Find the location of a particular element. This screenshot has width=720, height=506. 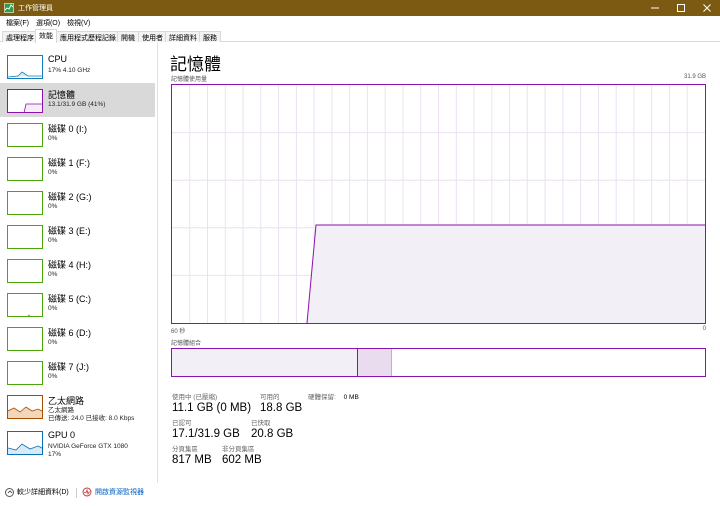

open-resource-monitor-link: 開啟資源監視器 is located at coordinates (113, 492).